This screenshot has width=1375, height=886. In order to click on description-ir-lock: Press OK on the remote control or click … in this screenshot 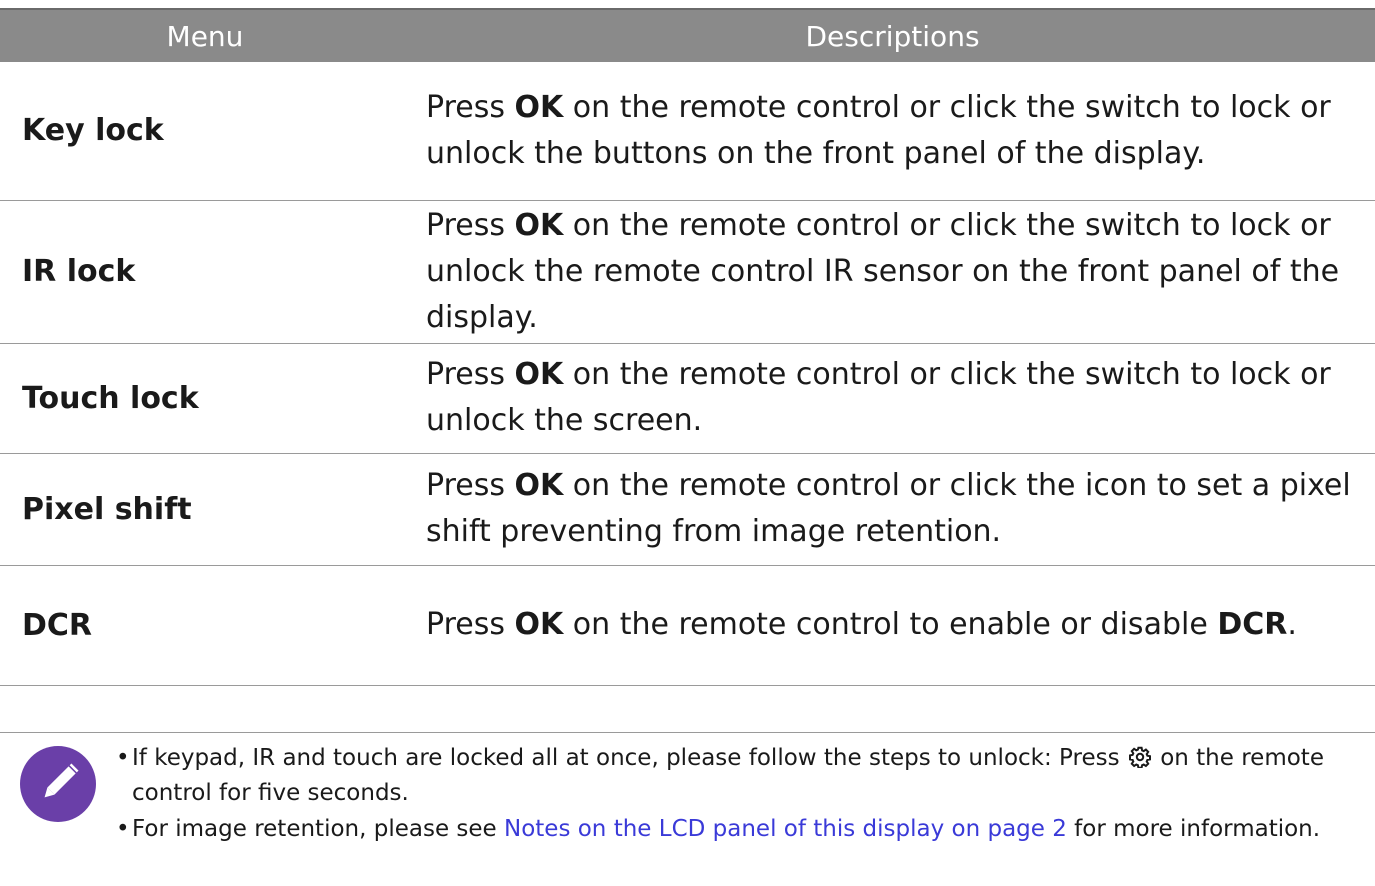, I will do `click(892, 272)`.